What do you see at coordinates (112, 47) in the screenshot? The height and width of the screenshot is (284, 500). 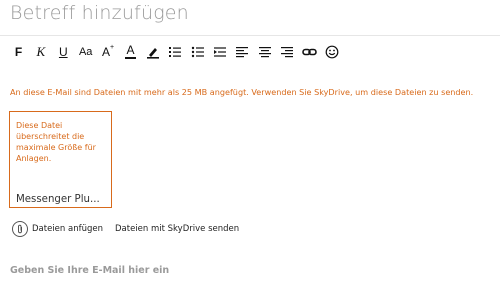 I see `grow-font-superscript: +` at bounding box center [112, 47].